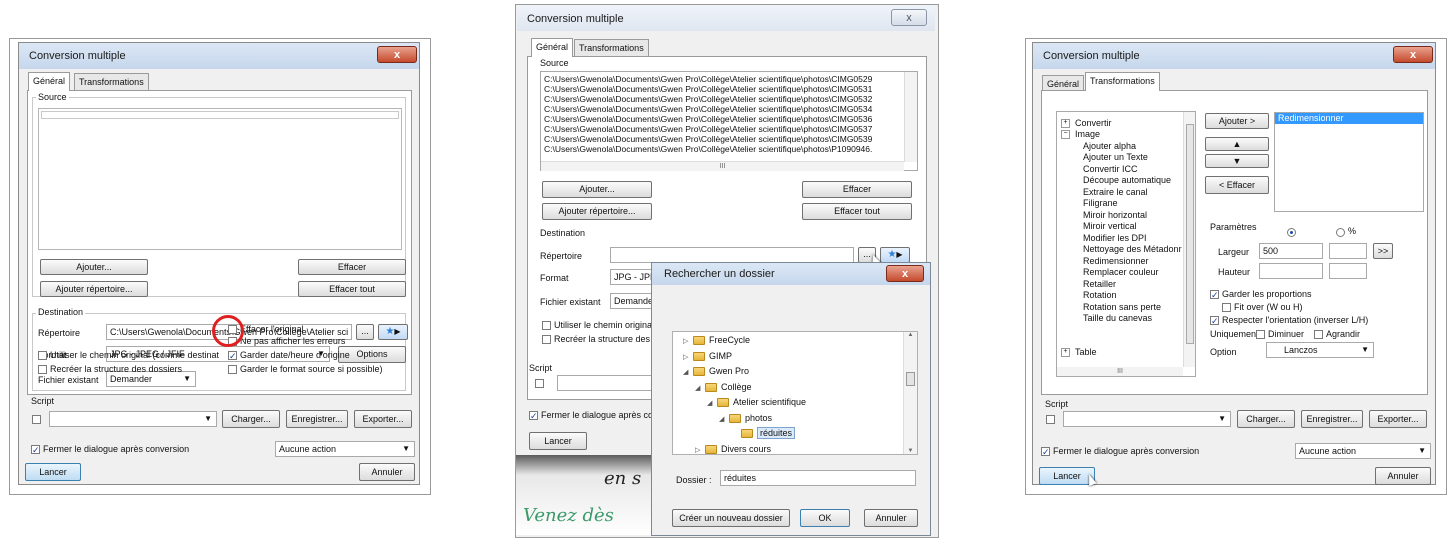 This screenshot has height=538, width=1453. I want to click on respect-orientation-checkbox: ✓, so click(1214, 321).